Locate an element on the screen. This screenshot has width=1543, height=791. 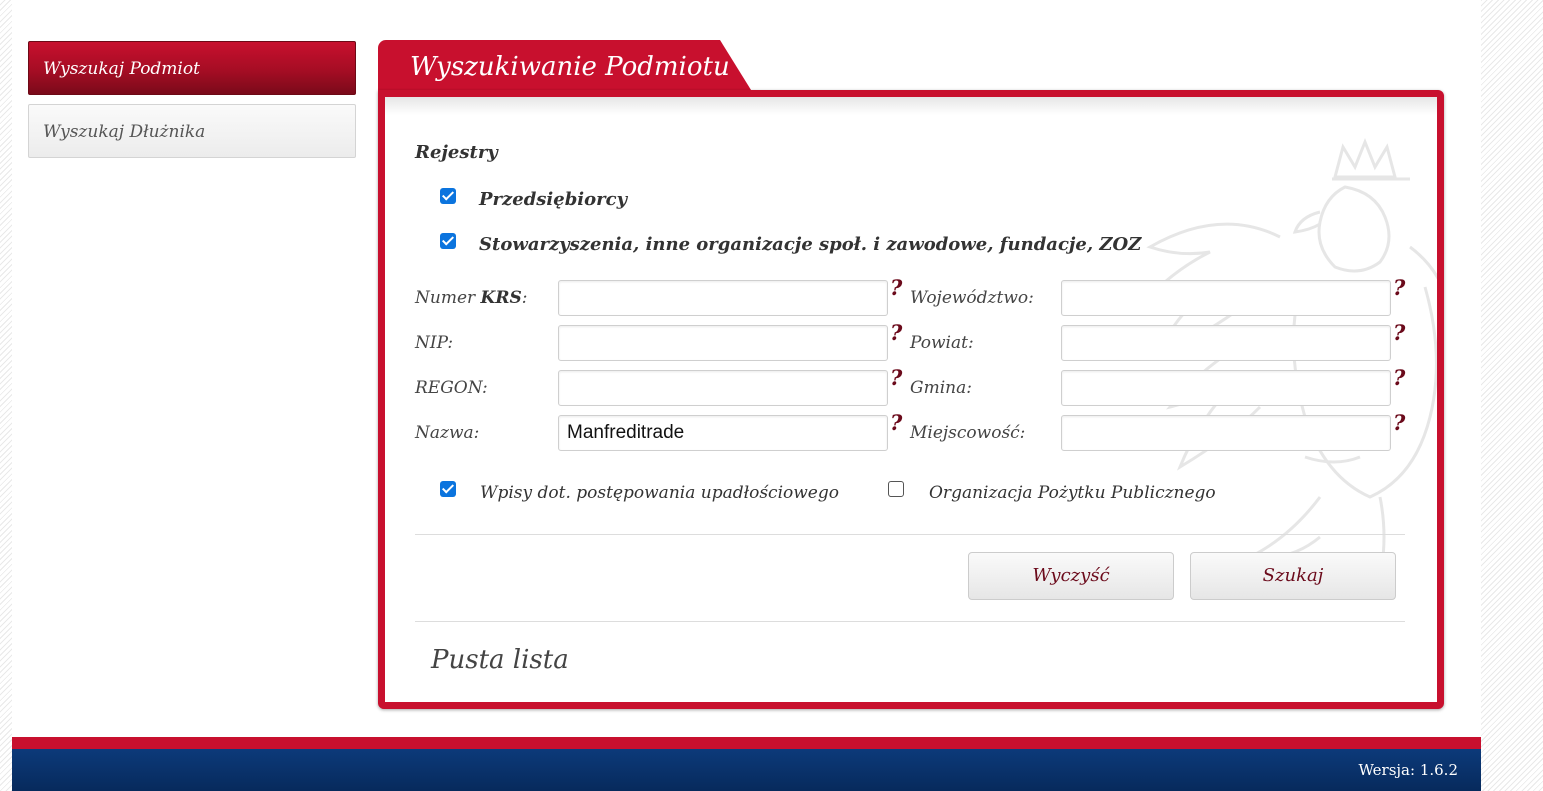
sidebar-item-wyszukaj-podmiot: Wyszukaj Podmiot is located at coordinates (192, 68).